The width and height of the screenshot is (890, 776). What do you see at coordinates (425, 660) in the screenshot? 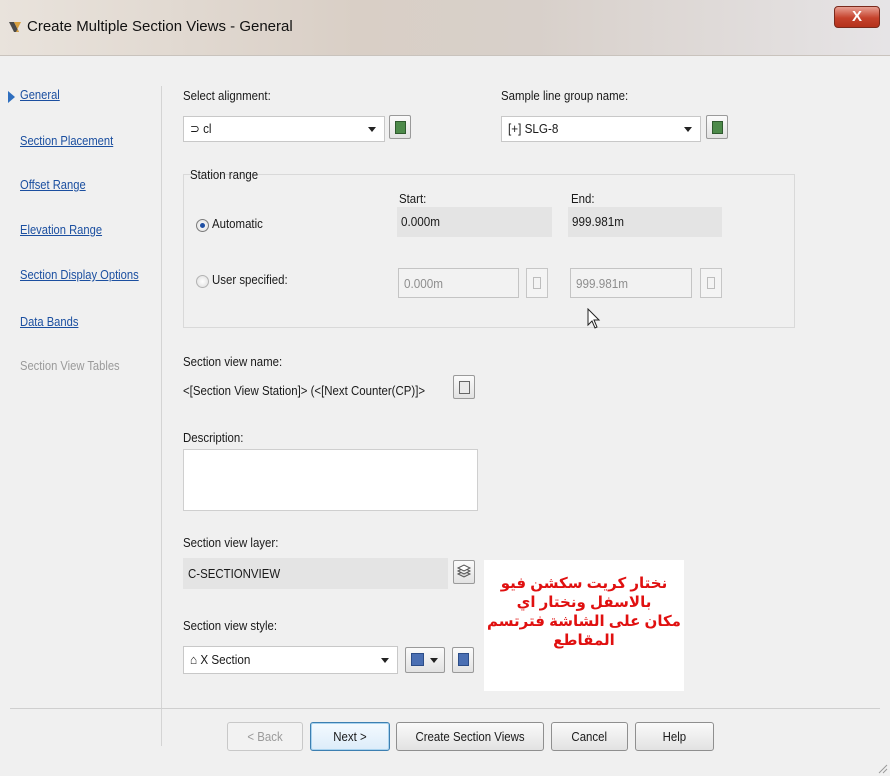
I see `style-edit-menu-button` at bounding box center [425, 660].